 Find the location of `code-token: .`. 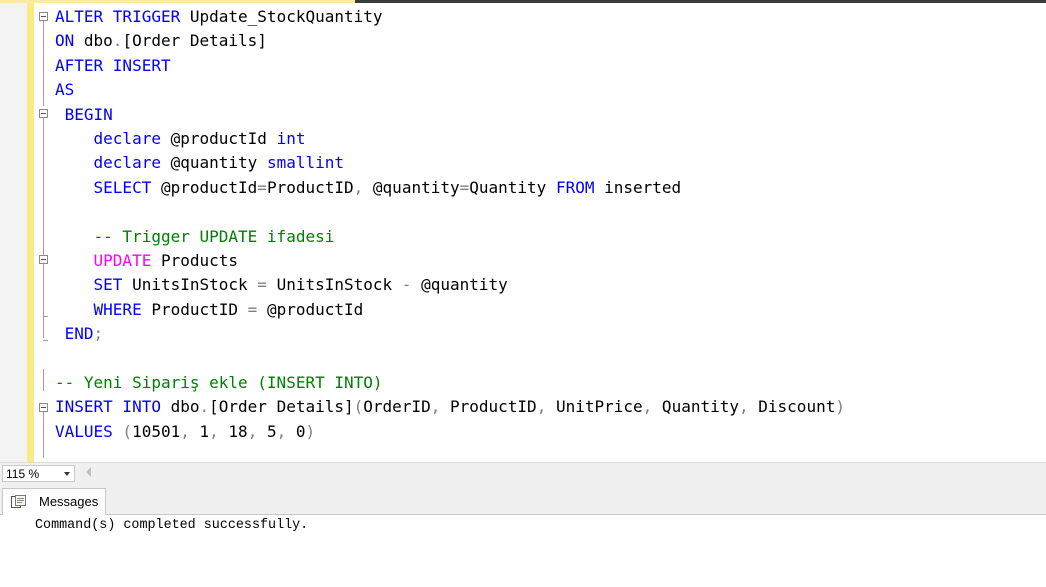

code-token: . is located at coordinates (204, 407).